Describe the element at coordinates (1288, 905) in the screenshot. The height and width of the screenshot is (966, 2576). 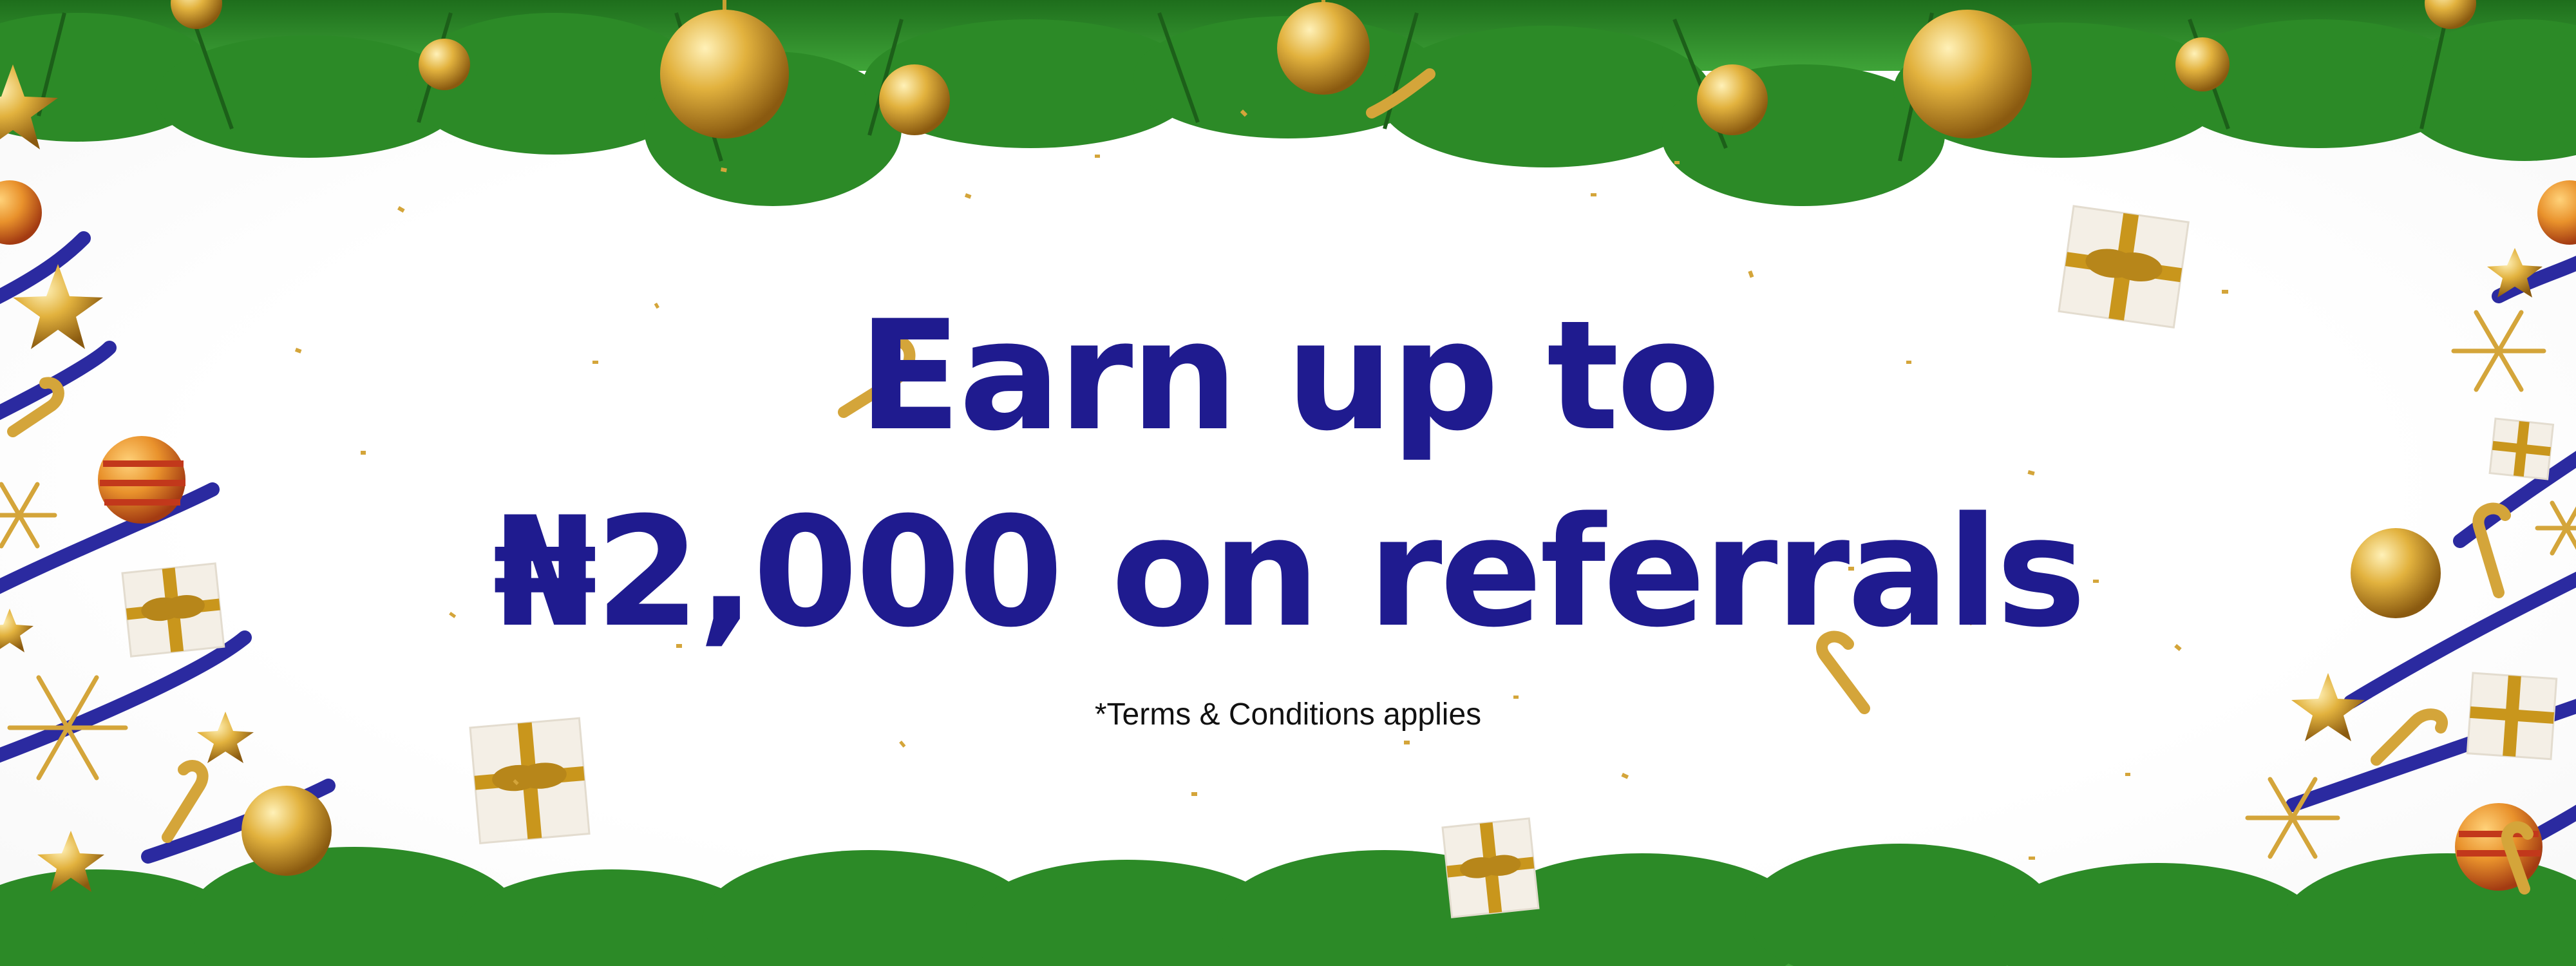
I see `pine-garland-bottom-icon` at that location.